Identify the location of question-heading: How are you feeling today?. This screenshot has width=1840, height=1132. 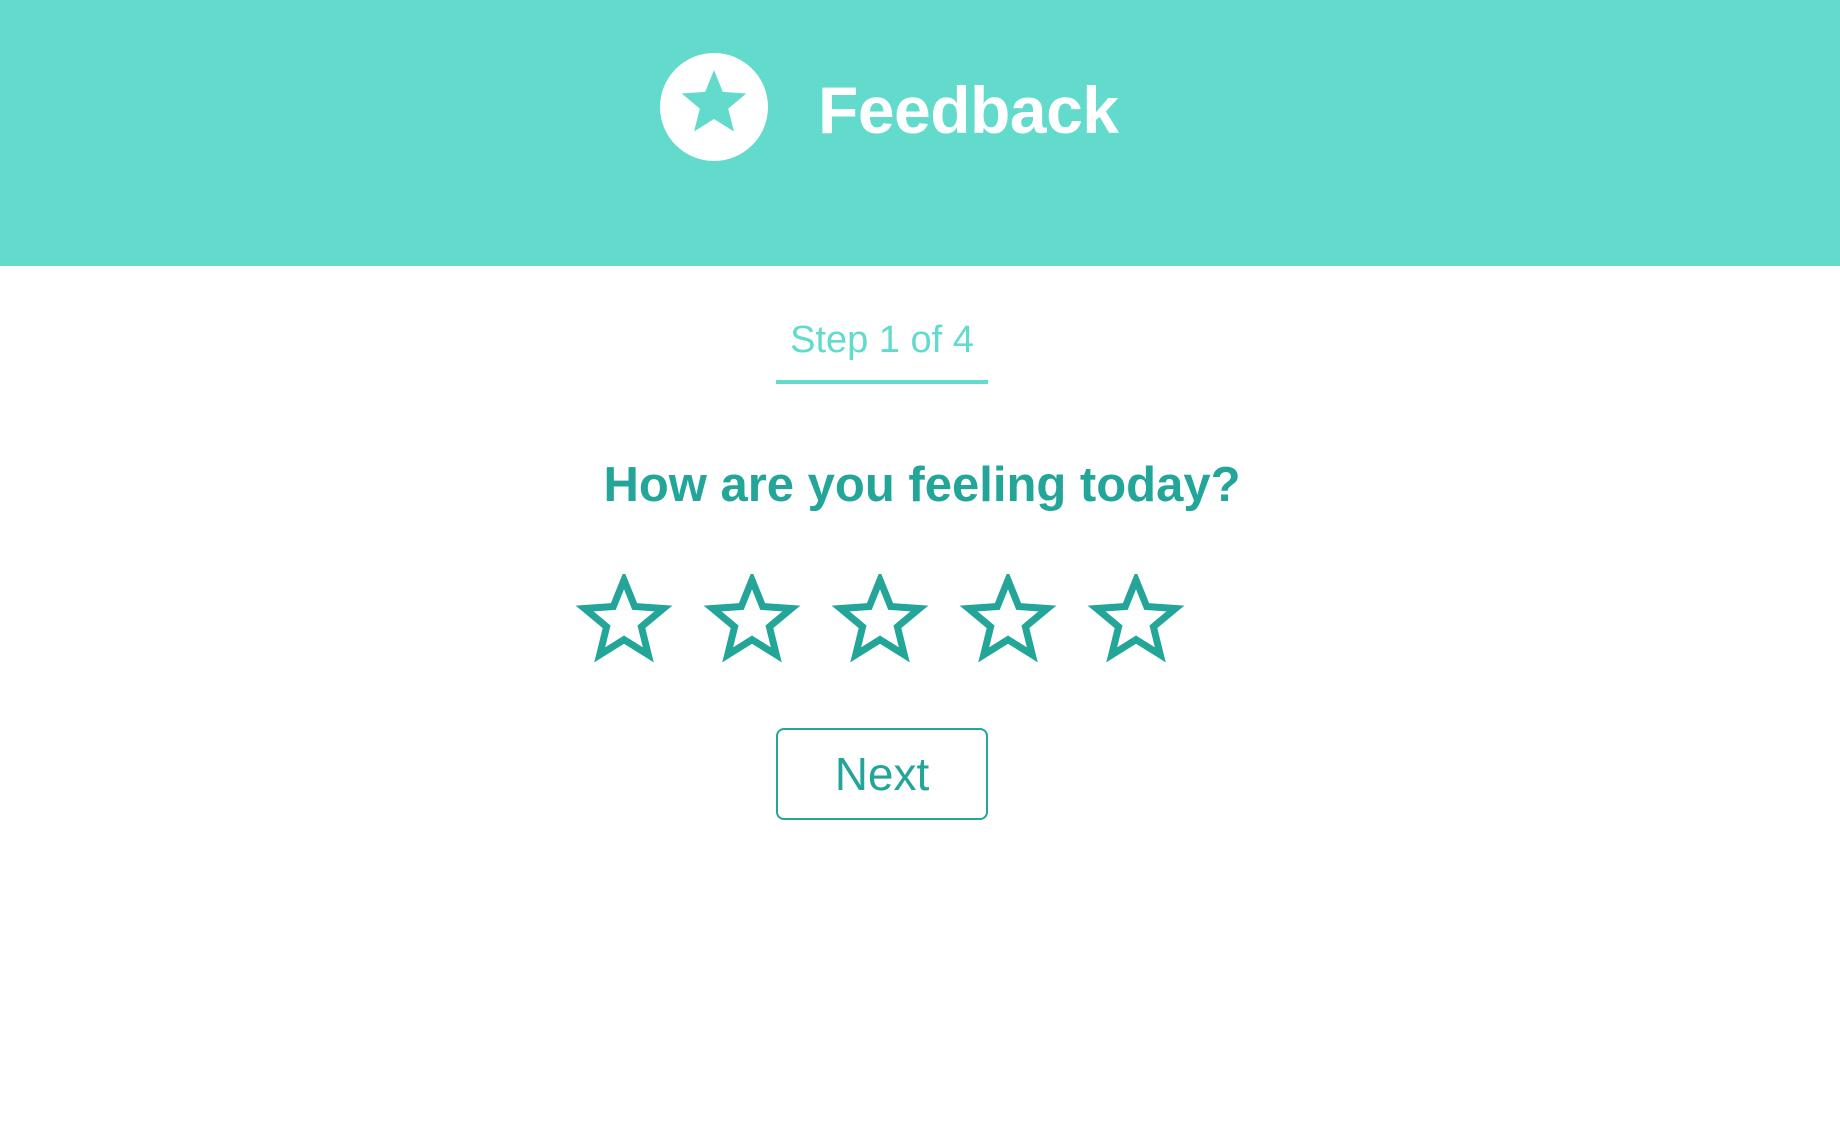
(922, 485).